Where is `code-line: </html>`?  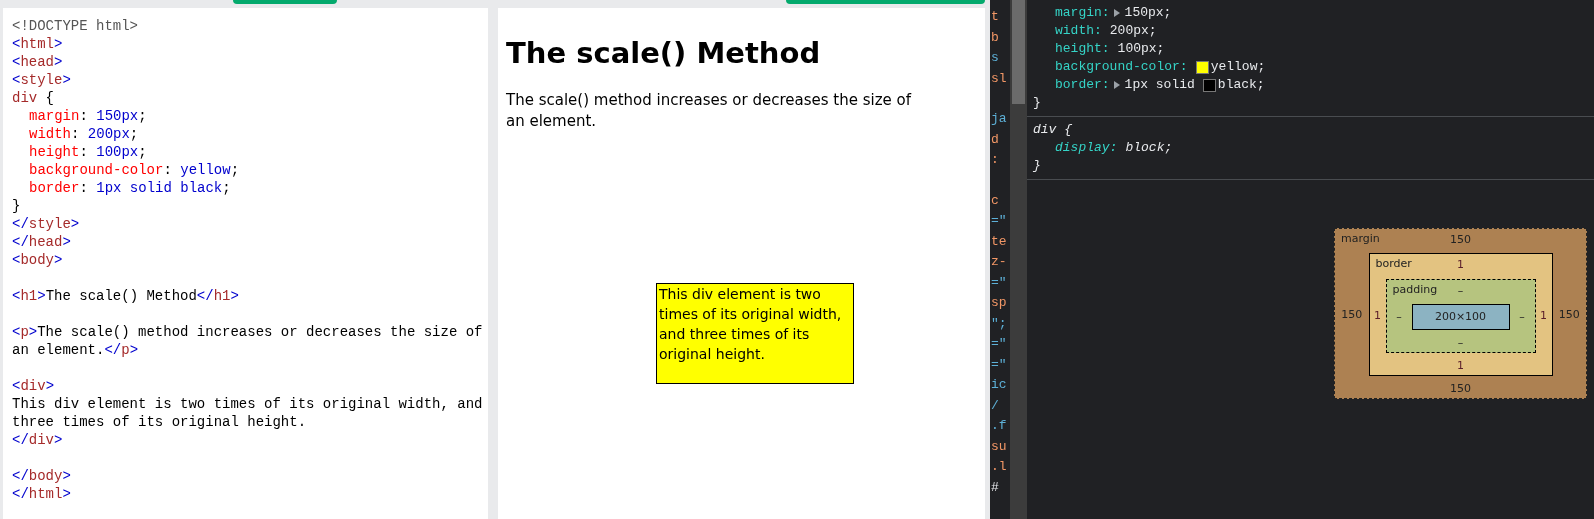 code-line: </html> is located at coordinates (41, 494).